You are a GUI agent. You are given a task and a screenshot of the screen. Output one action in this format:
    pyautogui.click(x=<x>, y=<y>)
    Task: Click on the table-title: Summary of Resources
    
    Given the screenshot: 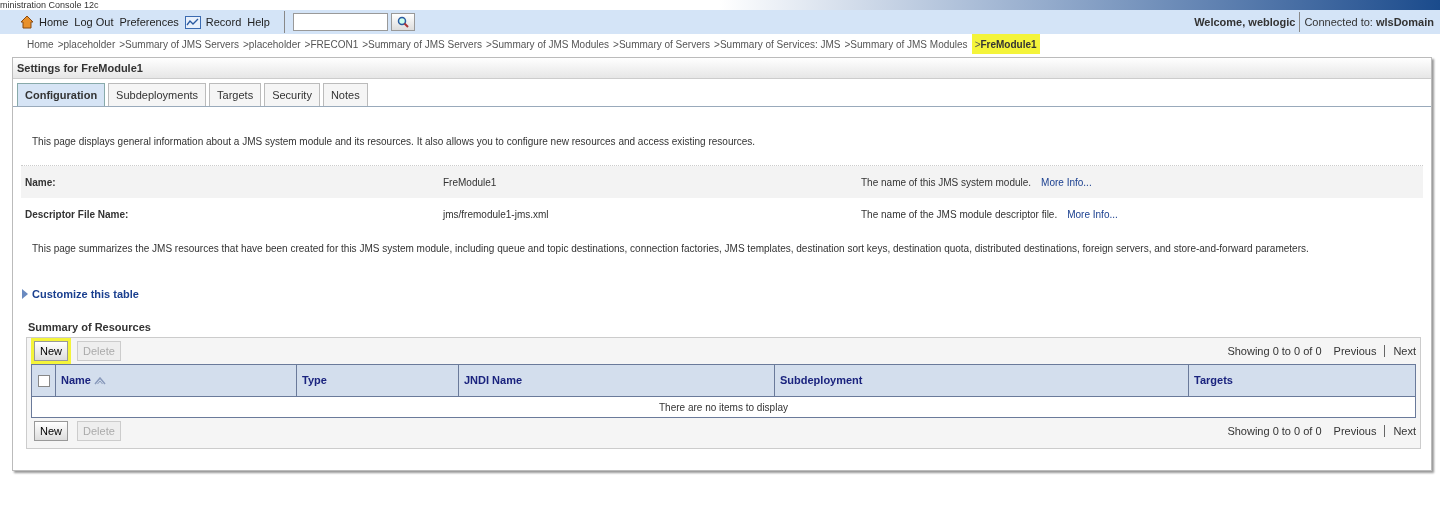 What is the action you would take?
    pyautogui.click(x=90, y=327)
    